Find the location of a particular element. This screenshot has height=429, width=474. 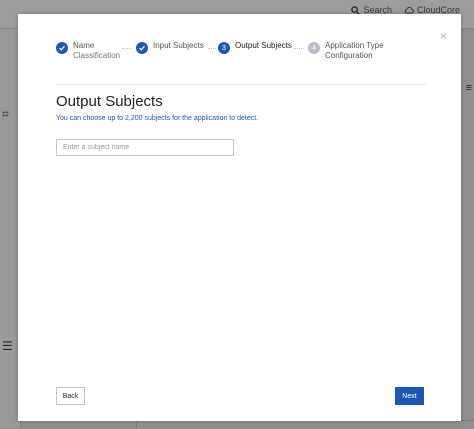

close-icon: × is located at coordinates (443, 36).